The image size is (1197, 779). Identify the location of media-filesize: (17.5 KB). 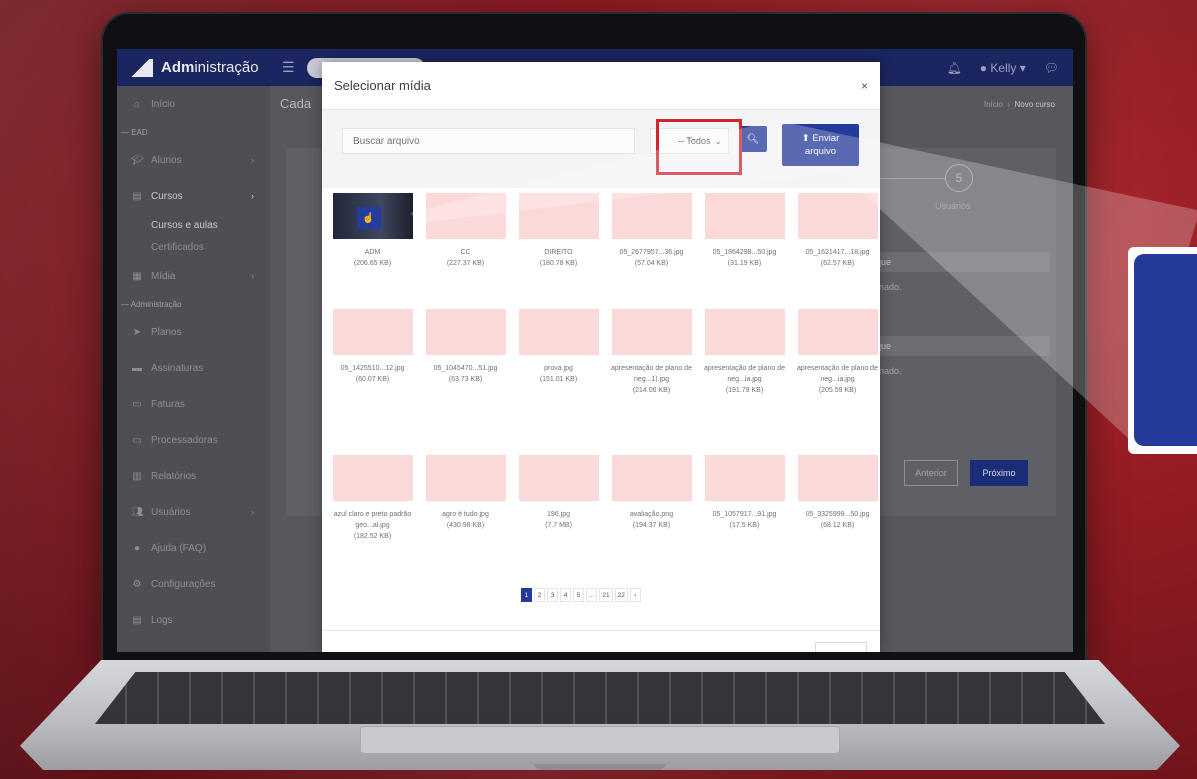
(744, 525).